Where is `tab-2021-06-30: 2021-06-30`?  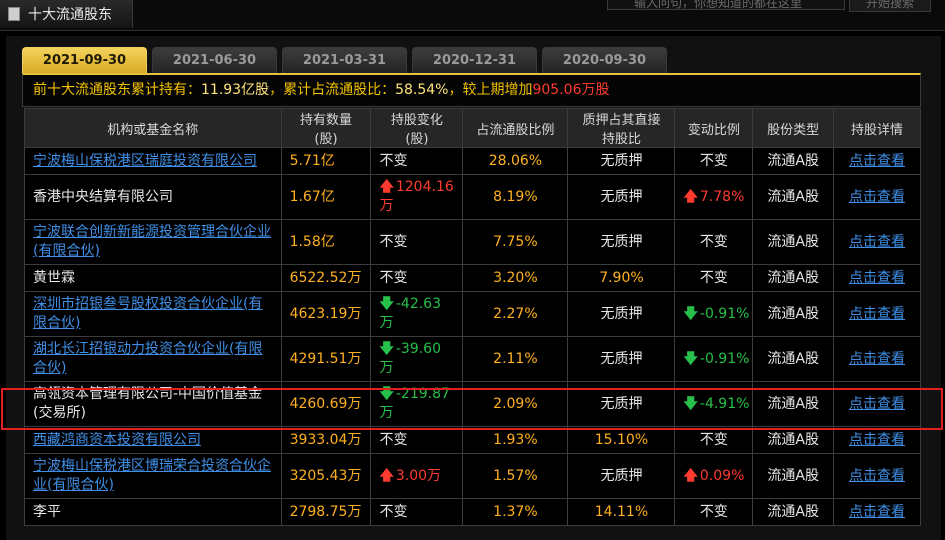
tab-2021-06-30: 2021-06-30 is located at coordinates (214, 60).